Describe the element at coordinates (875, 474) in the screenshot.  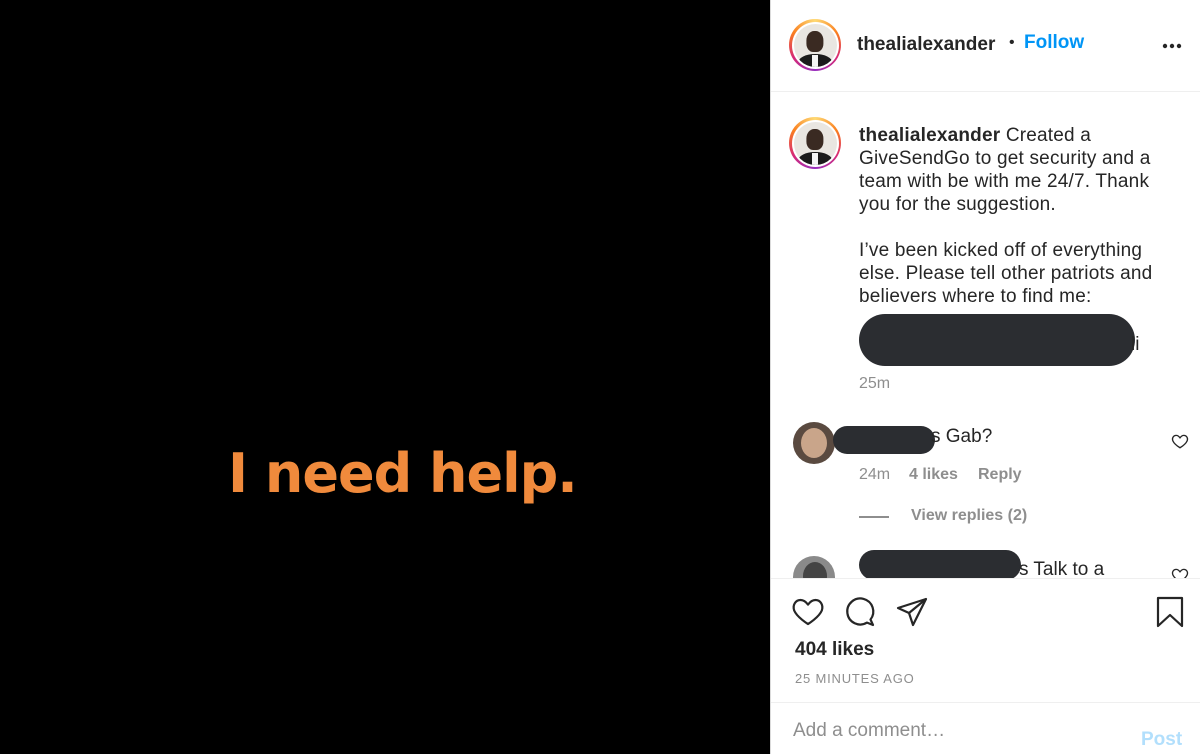
I see `comment-time: 24m` at that location.